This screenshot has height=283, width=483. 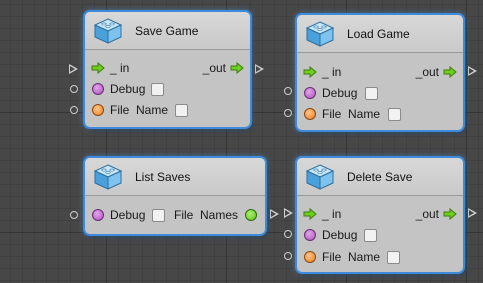 I want to click on list-saves-node: List Saves Debug File Names, so click(x=175, y=196).